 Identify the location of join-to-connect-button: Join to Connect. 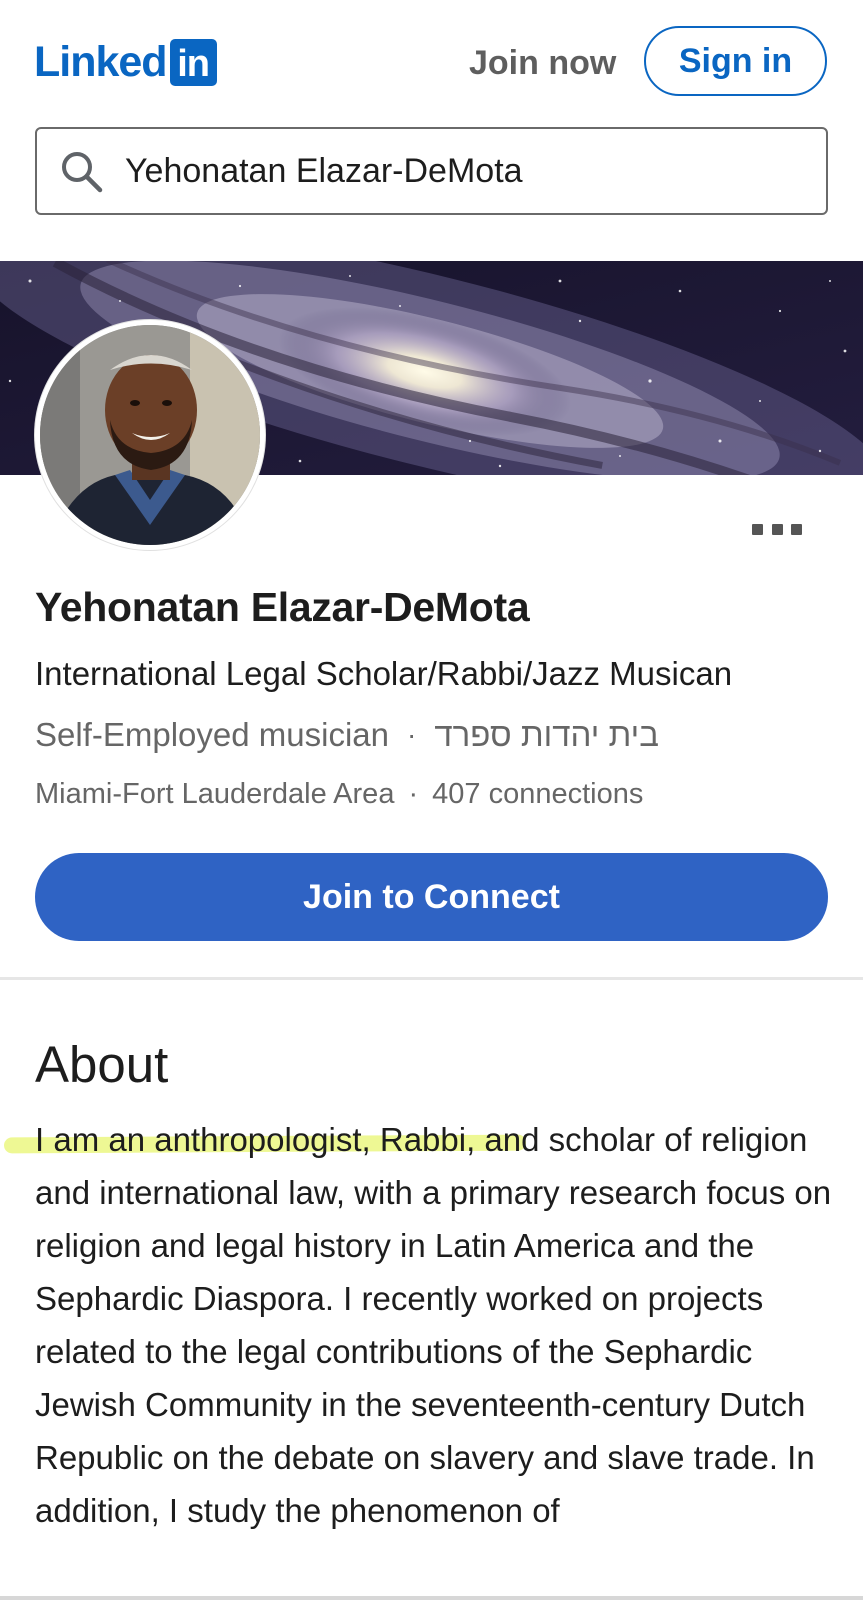
(431, 897).